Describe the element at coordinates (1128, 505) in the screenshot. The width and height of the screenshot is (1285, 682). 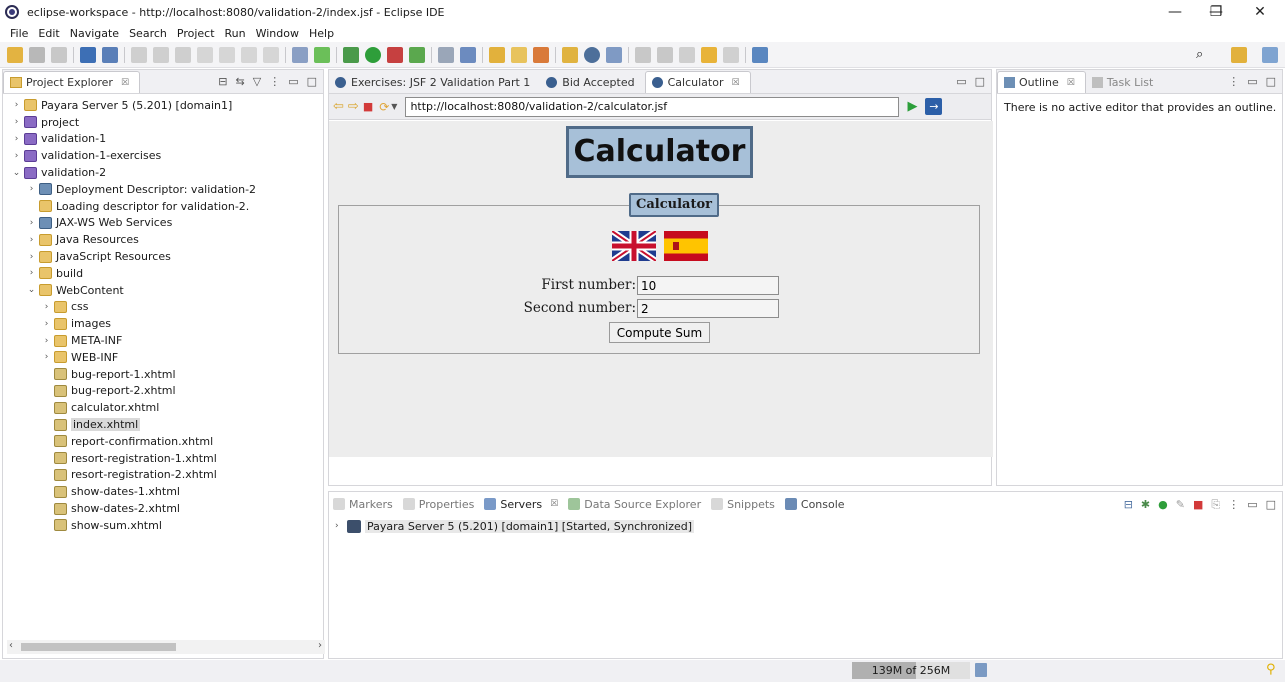
I see `collapse-icon: ⊟` at that location.